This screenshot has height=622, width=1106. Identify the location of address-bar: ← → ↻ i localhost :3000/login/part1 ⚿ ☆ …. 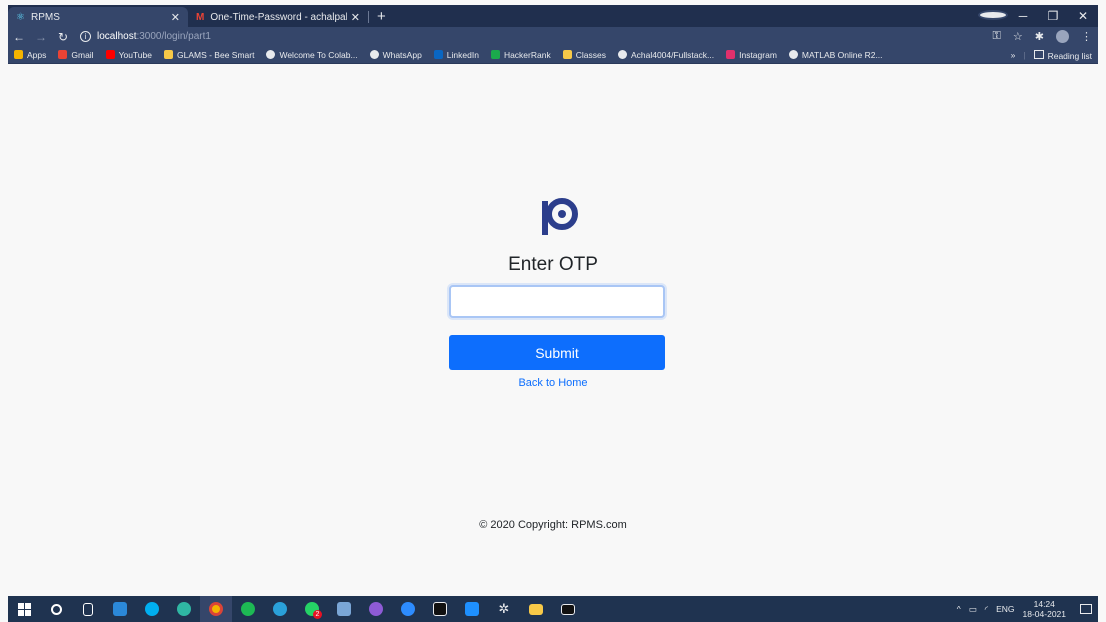
(553, 36).